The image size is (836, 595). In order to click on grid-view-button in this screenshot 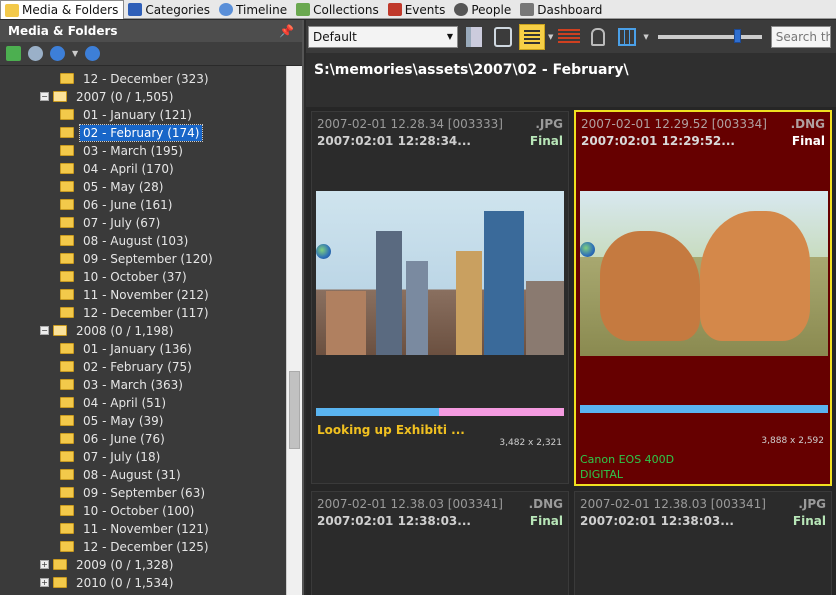, I will do `click(627, 37)`.